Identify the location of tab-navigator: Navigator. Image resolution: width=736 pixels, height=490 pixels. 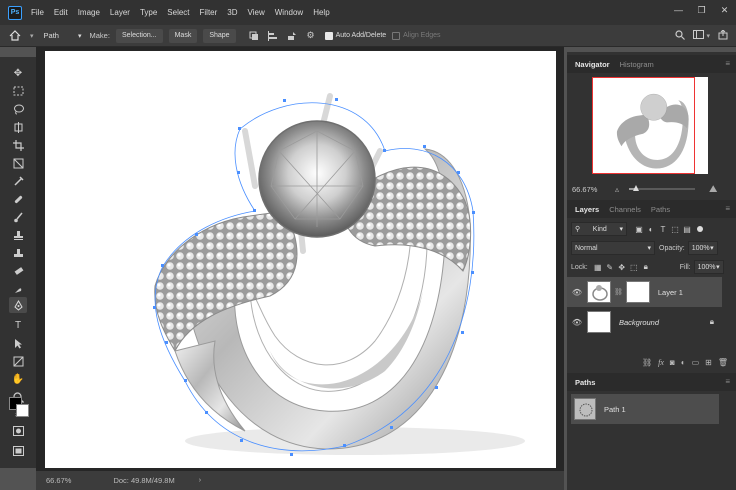
(592, 64).